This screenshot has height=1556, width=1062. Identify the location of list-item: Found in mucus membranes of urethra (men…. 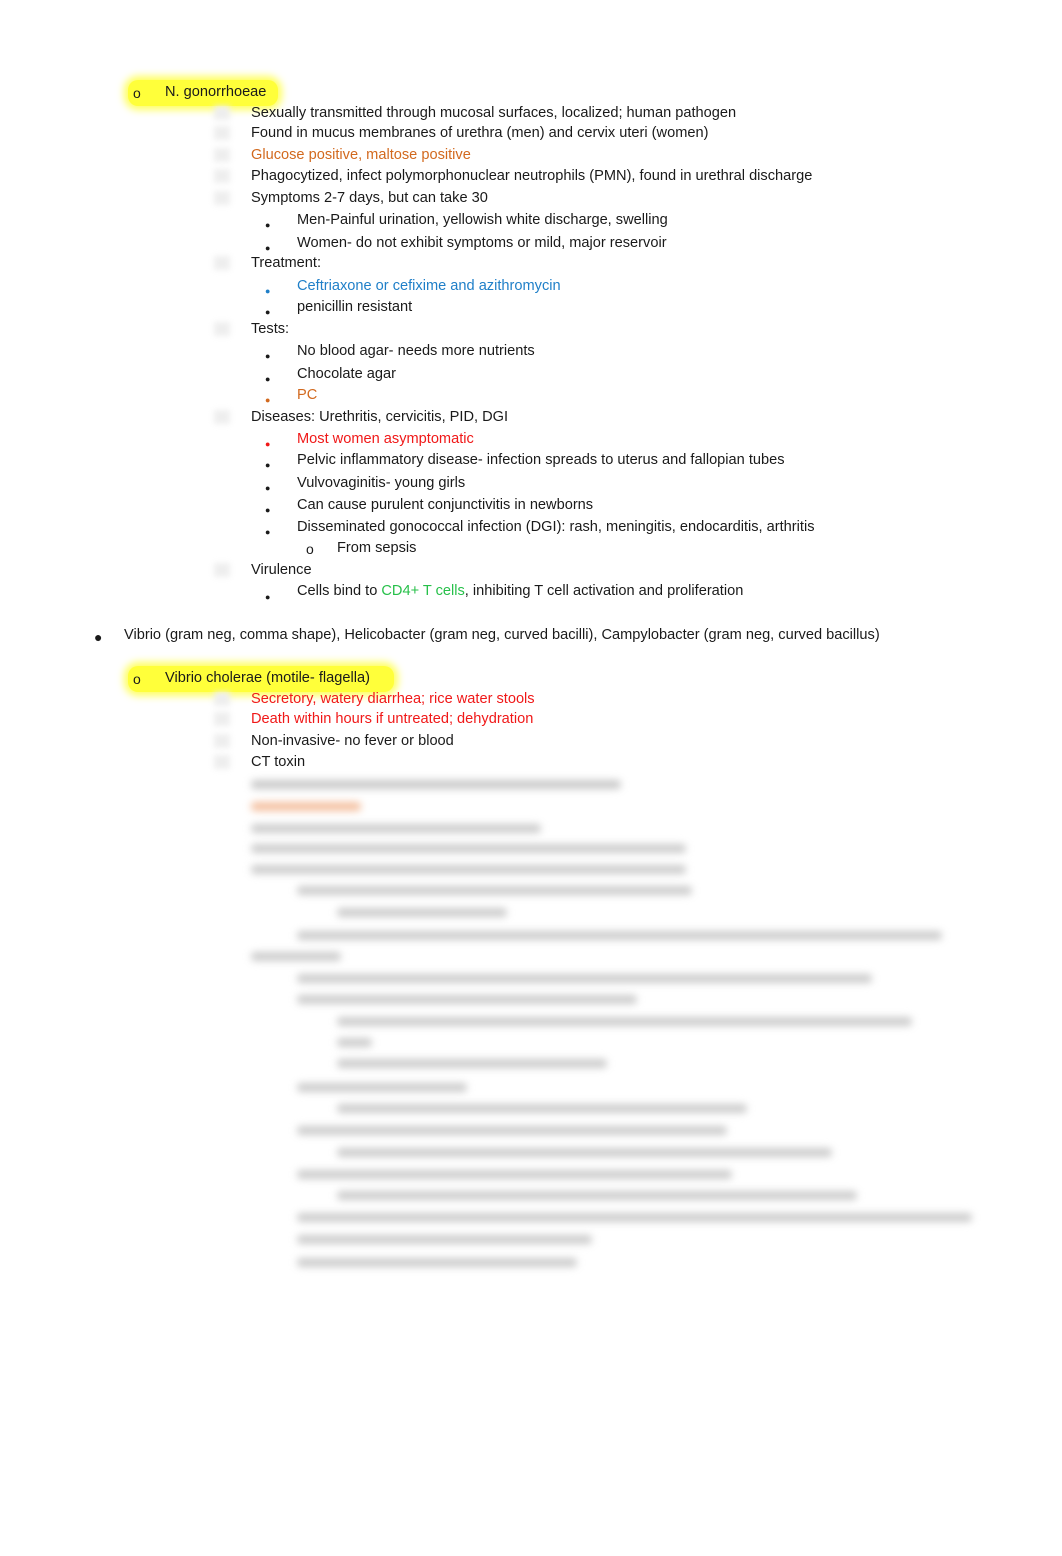
(480, 133).